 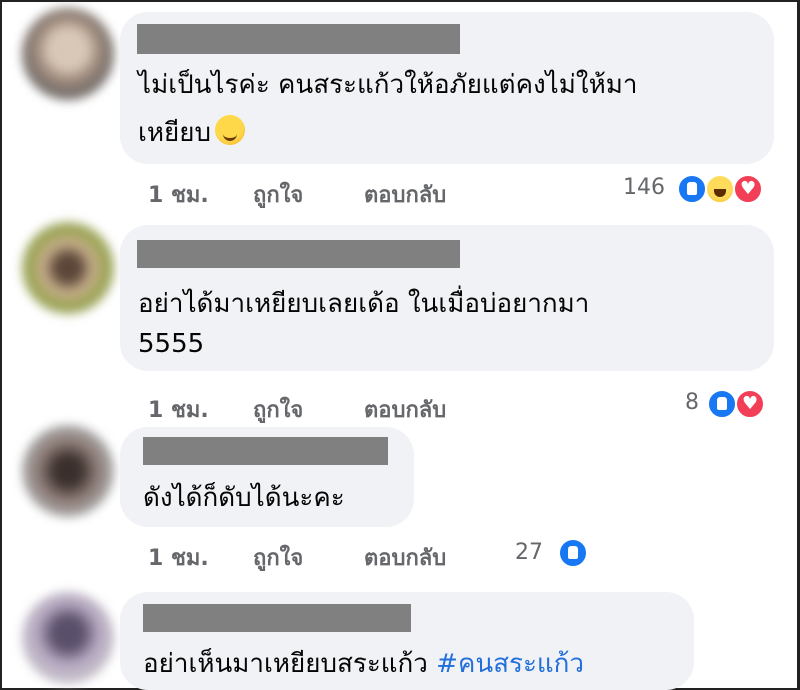 I want to click on comment-text-line: อย่าได้มาเหยียบเลยเด้อ ในเมื่อบ่อยากมา, so click(x=364, y=304).